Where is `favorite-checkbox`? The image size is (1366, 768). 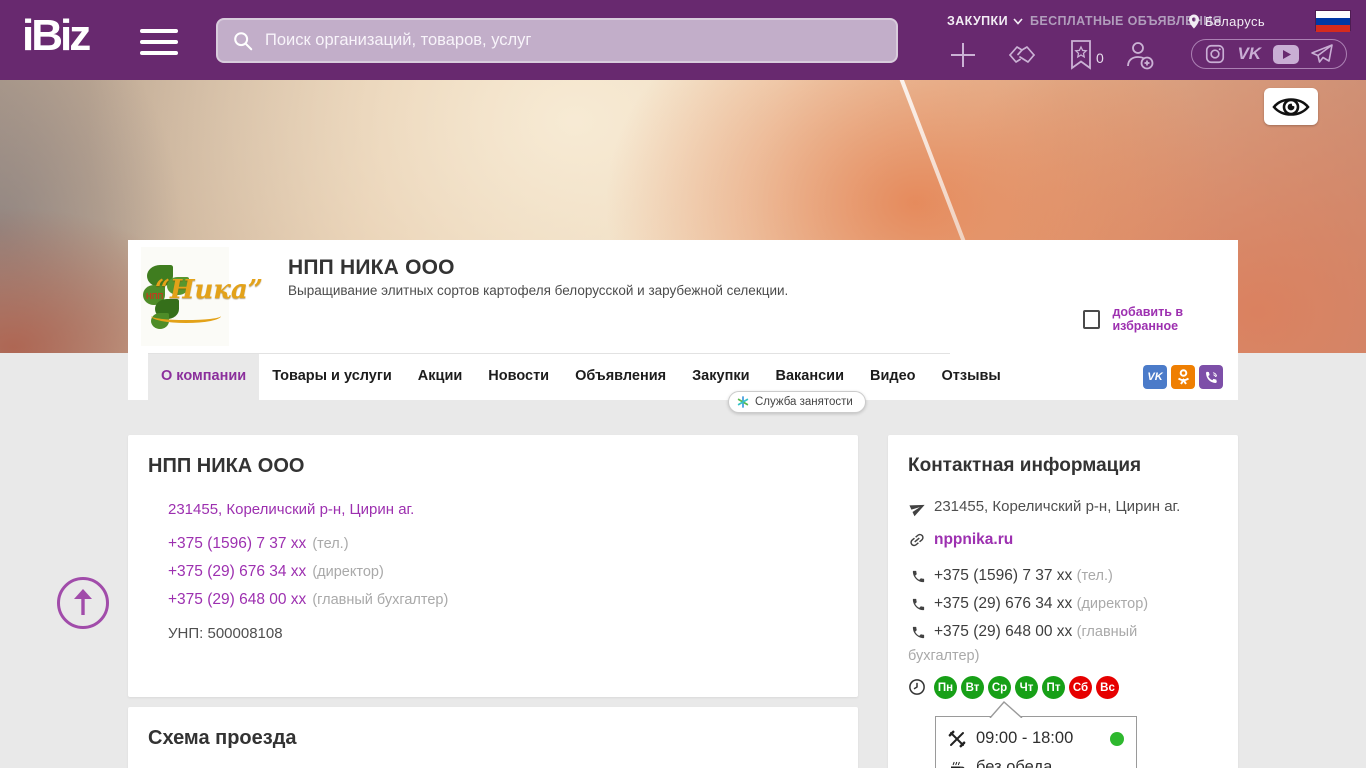
favorite-checkbox is located at coordinates (1092, 319).